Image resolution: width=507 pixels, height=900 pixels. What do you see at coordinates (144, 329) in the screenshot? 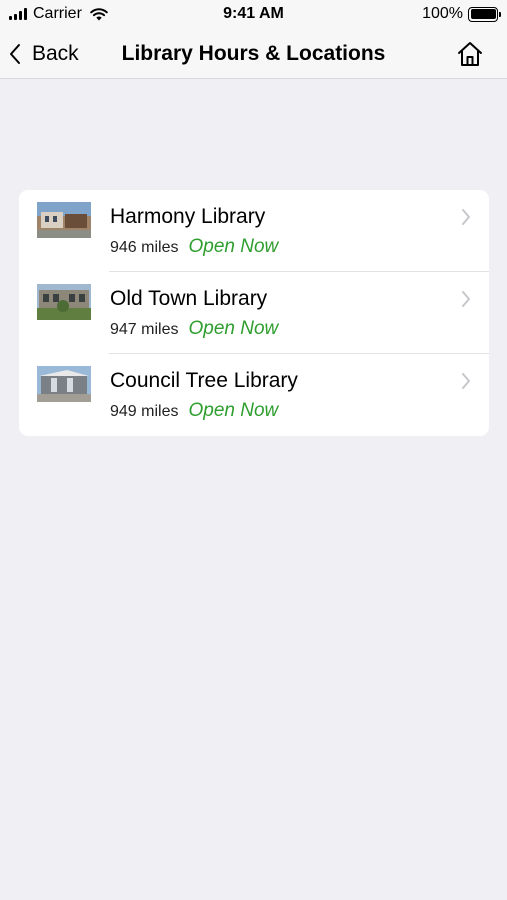
I see `library-distance: 947 miles` at bounding box center [144, 329].